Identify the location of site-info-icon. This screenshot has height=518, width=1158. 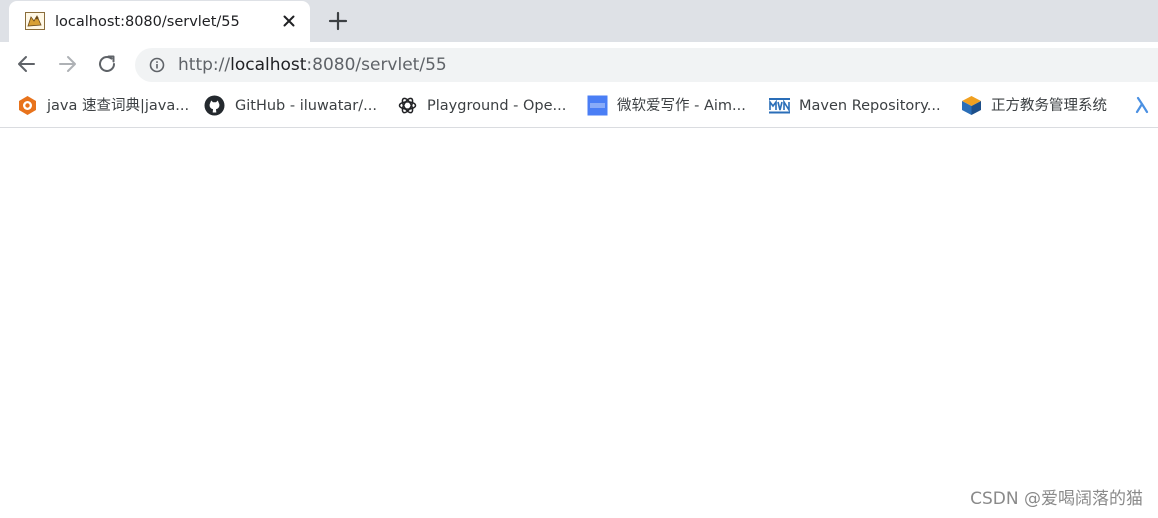
(157, 65).